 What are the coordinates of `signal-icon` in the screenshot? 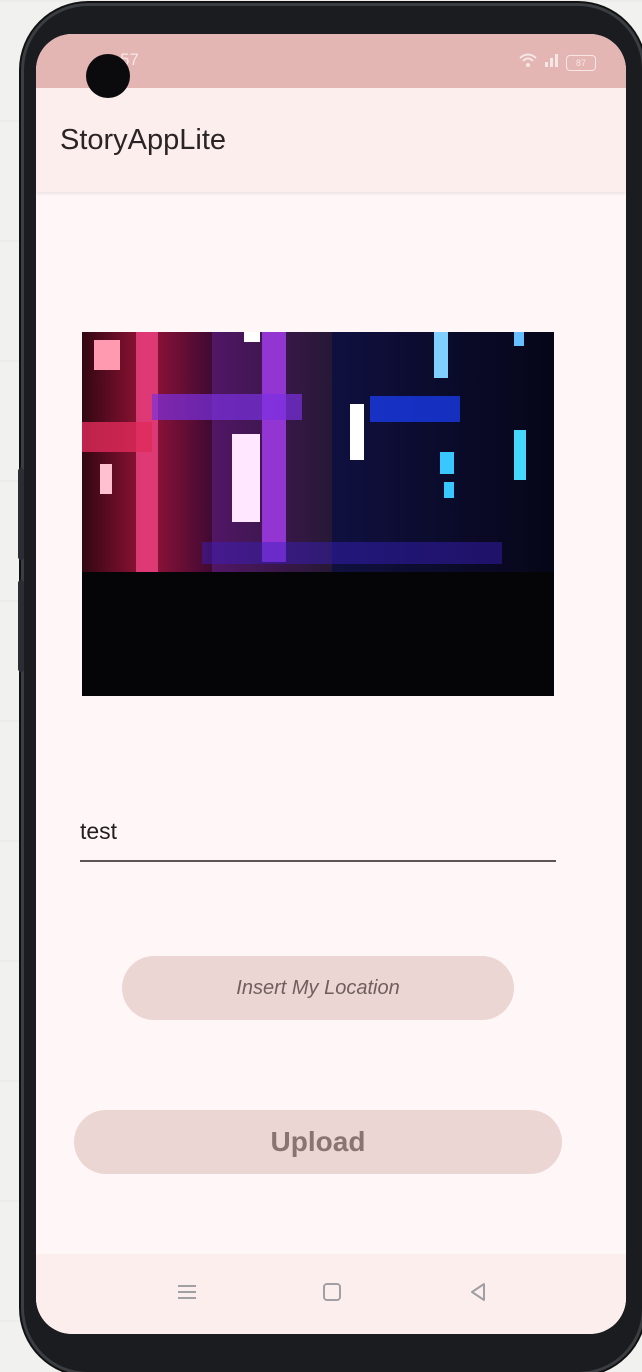 It's located at (552, 62).